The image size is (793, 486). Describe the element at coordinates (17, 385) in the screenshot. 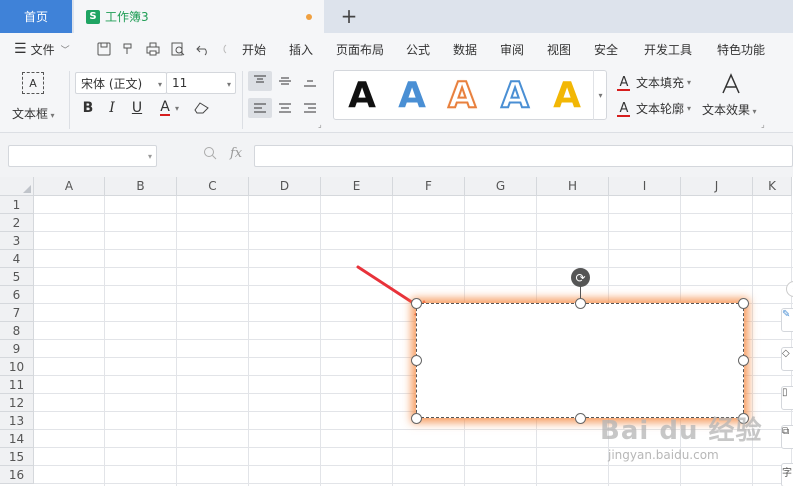

I see `row-header-11: 11` at that location.